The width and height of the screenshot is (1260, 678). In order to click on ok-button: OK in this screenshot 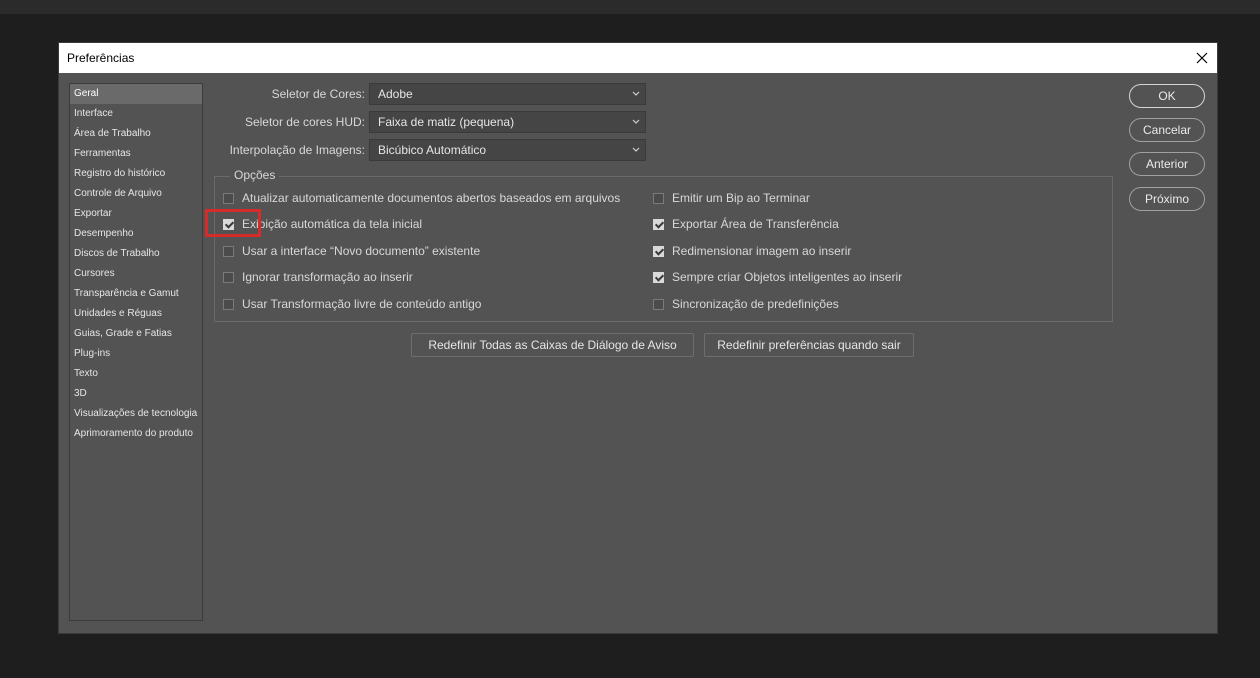, I will do `click(1167, 96)`.